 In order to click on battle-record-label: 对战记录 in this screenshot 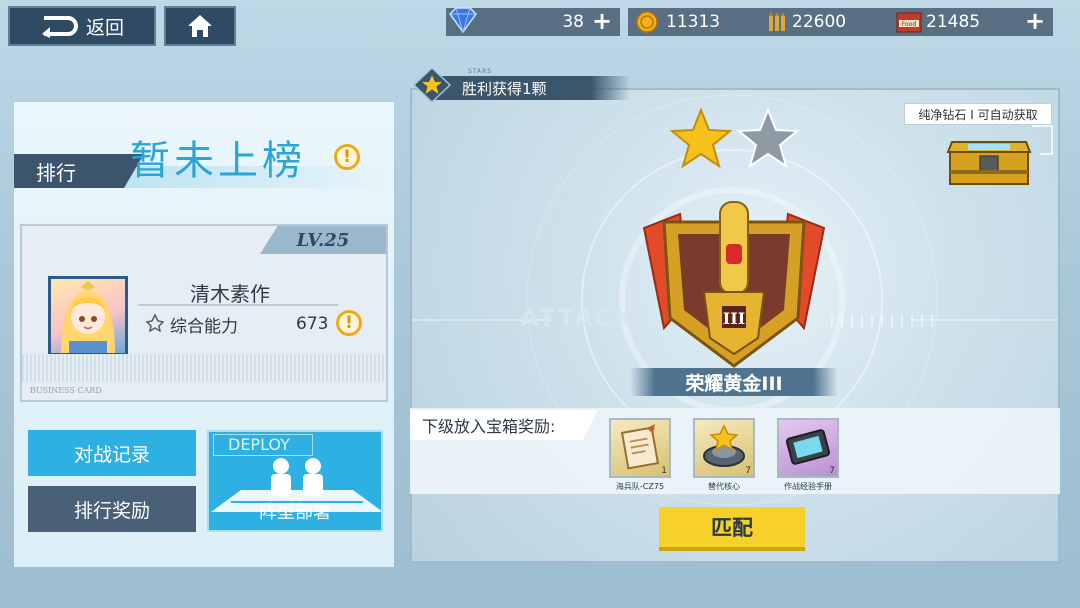, I will do `click(111, 454)`.